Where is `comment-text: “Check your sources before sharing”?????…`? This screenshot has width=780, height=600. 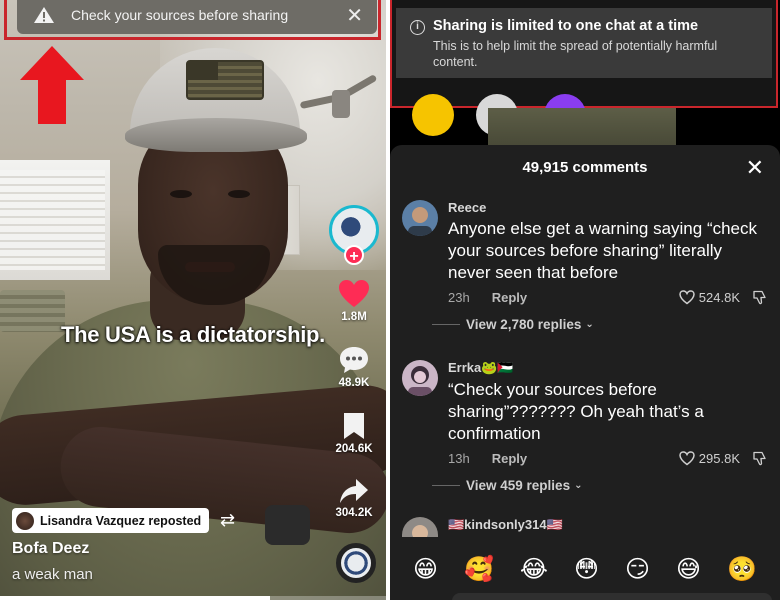
comment-text: “Check your sources before sharing”?????… is located at coordinates (576, 411).